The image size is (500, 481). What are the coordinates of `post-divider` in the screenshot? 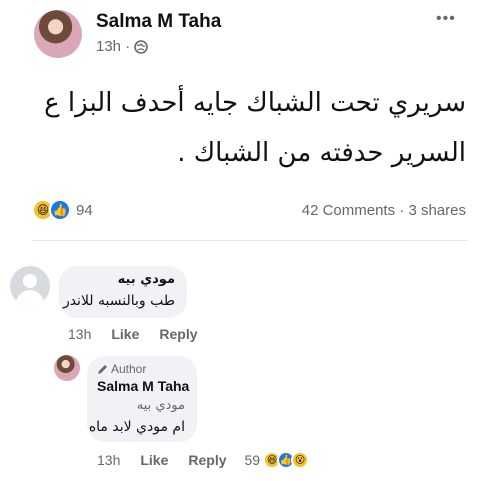 It's located at (250, 240).